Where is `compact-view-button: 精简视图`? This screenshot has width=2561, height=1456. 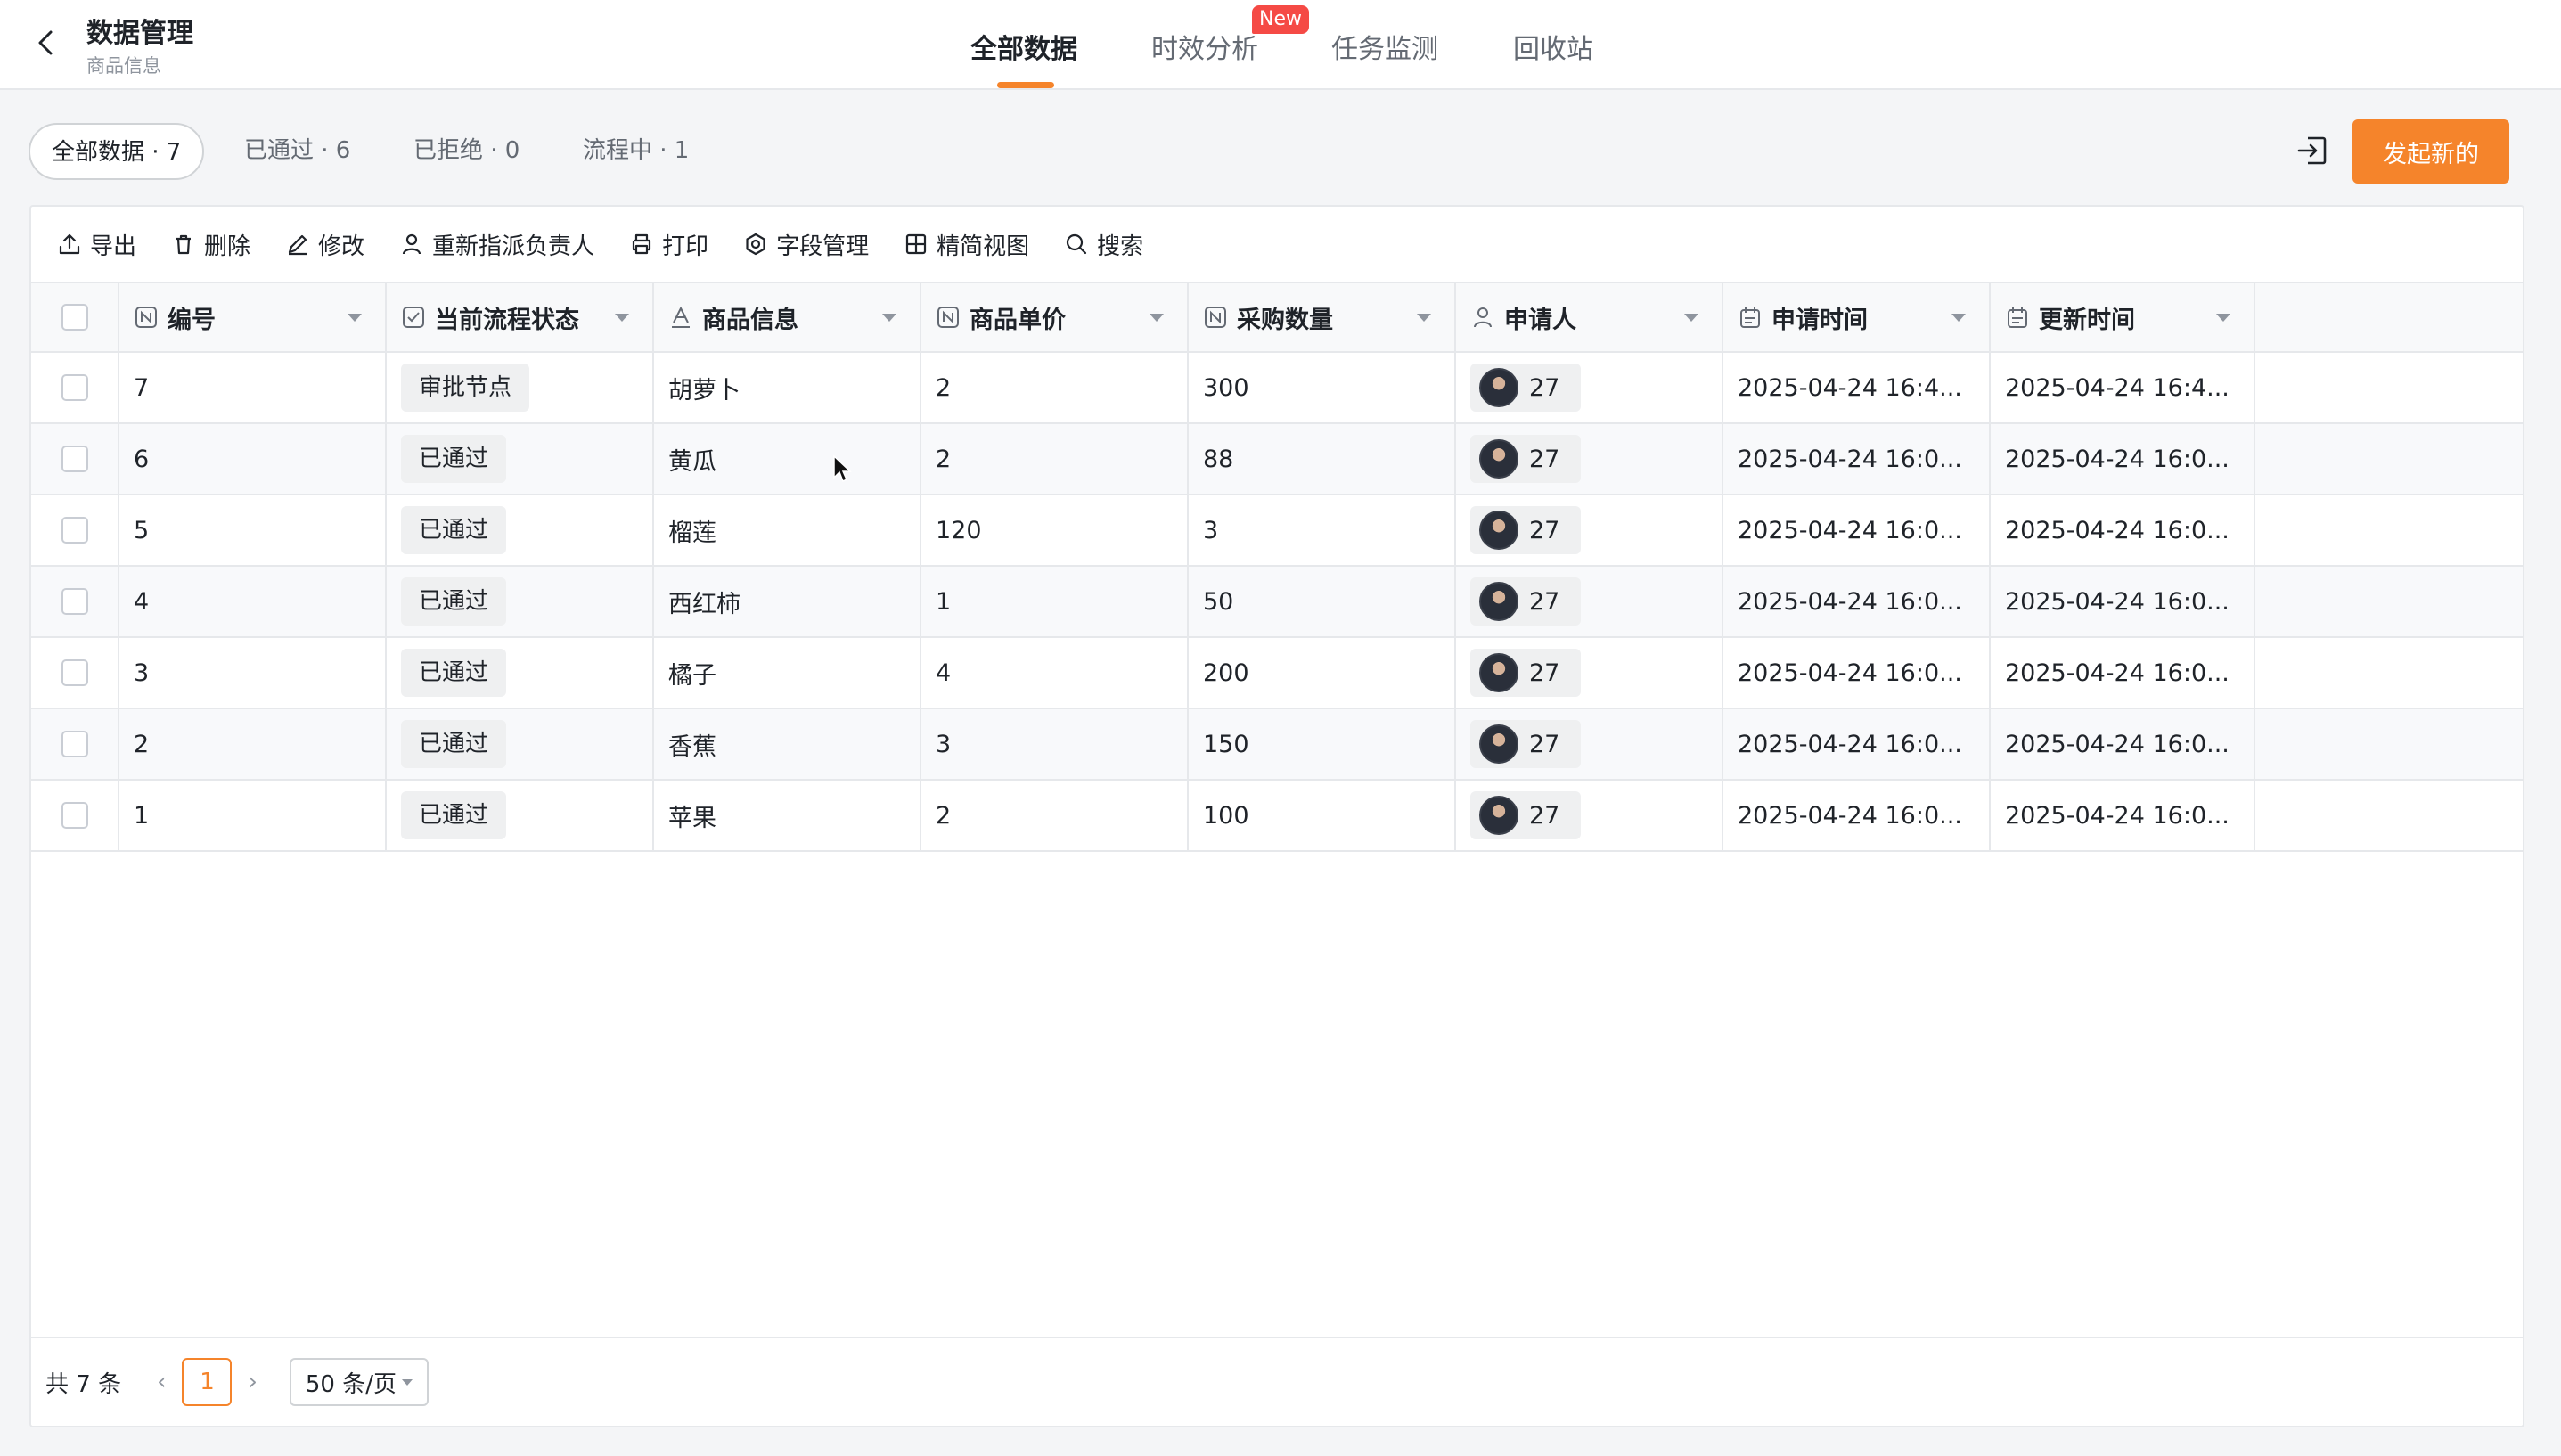 compact-view-button: 精简视图 is located at coordinates (966, 244).